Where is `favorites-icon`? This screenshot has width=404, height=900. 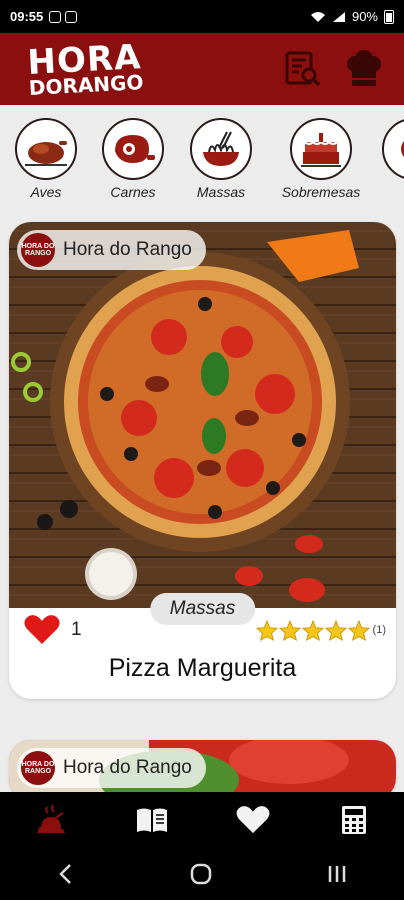
favorites-icon is located at coordinates (252, 820).